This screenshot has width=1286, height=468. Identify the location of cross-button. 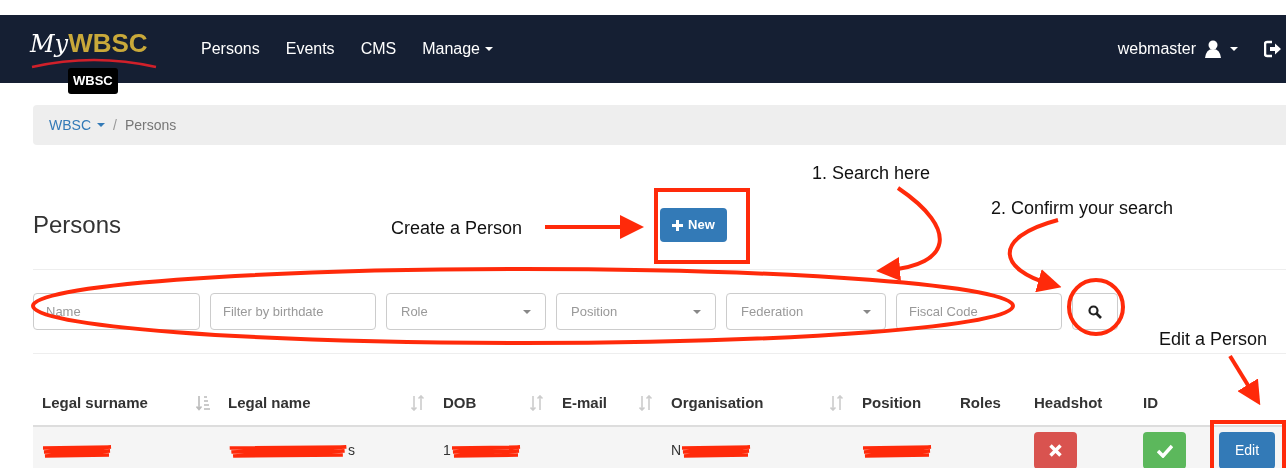
(1055, 450).